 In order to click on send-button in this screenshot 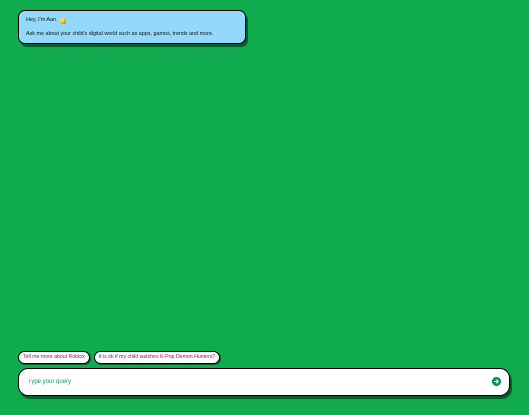, I will do `click(496, 381)`.